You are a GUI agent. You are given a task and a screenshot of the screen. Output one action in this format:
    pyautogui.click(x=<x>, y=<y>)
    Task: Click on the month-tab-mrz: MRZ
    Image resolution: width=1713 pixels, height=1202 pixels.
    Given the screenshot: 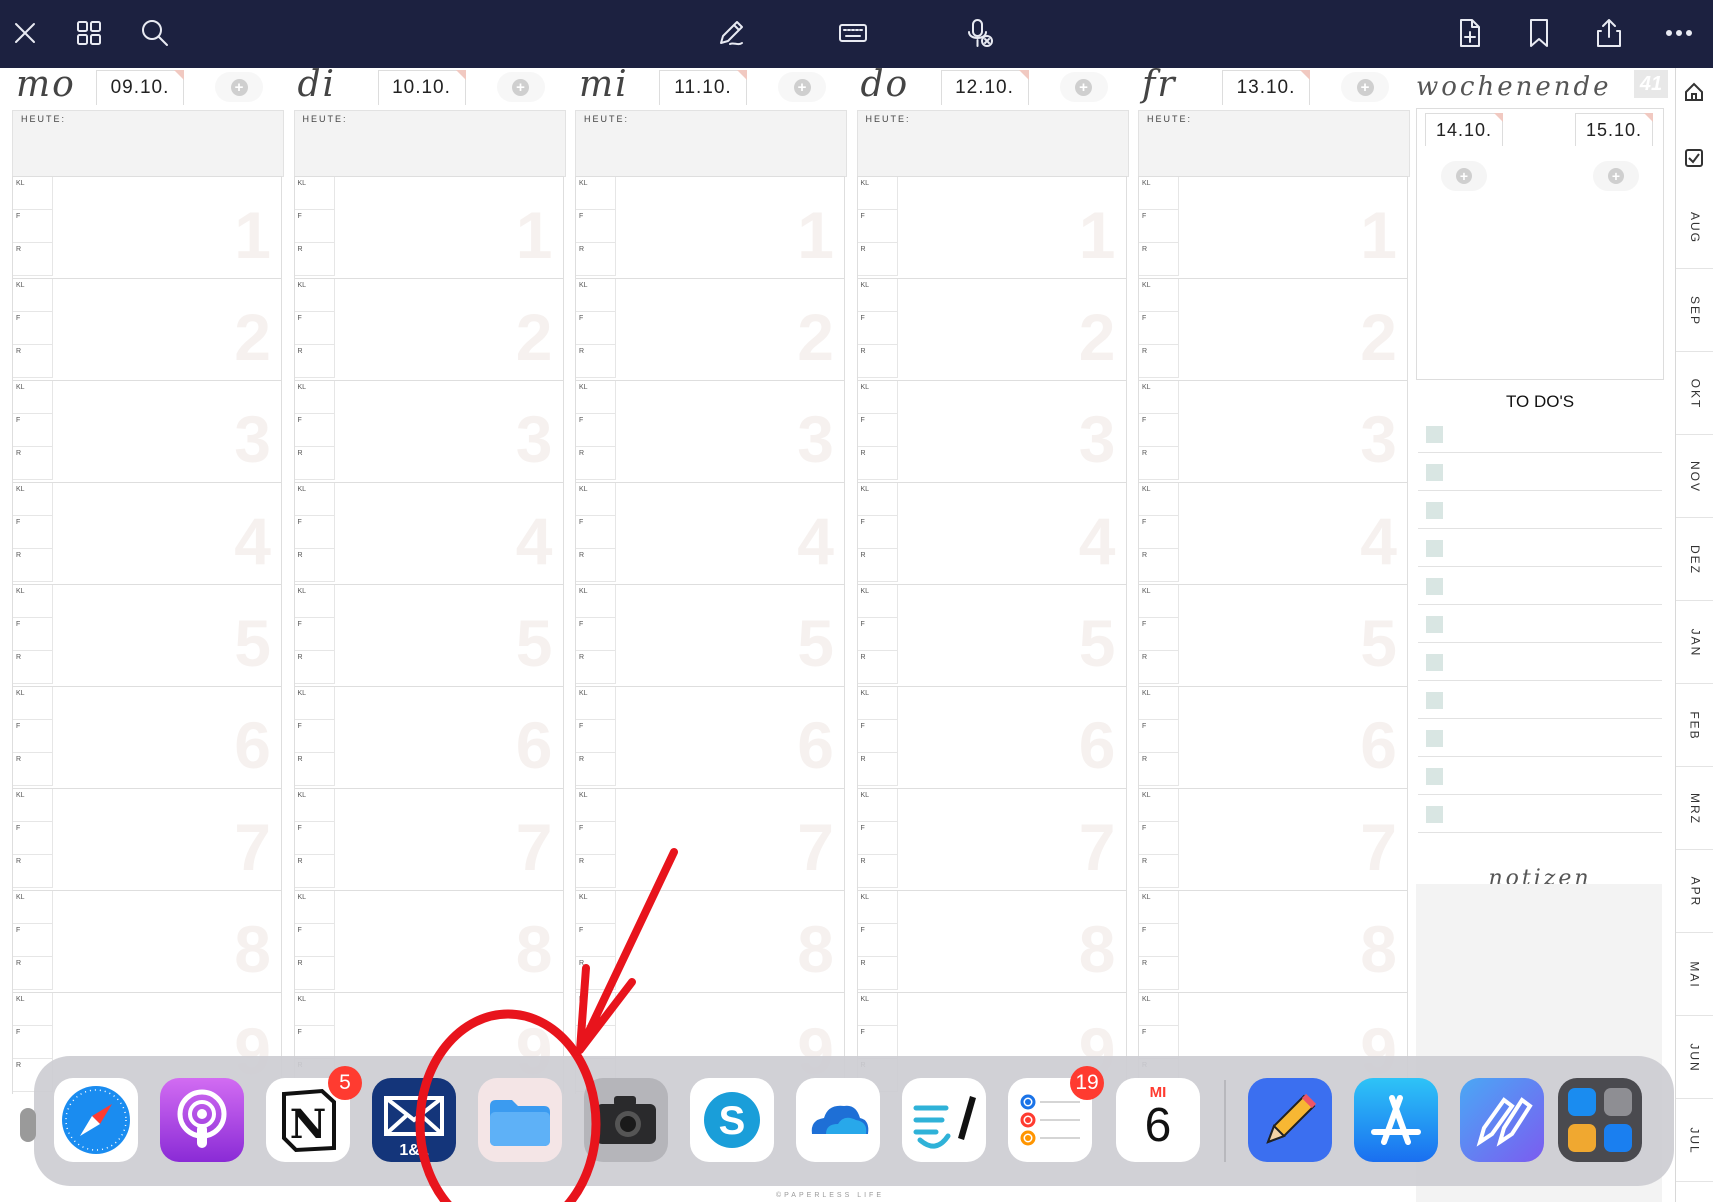 What is the action you would take?
    pyautogui.click(x=1694, y=809)
    